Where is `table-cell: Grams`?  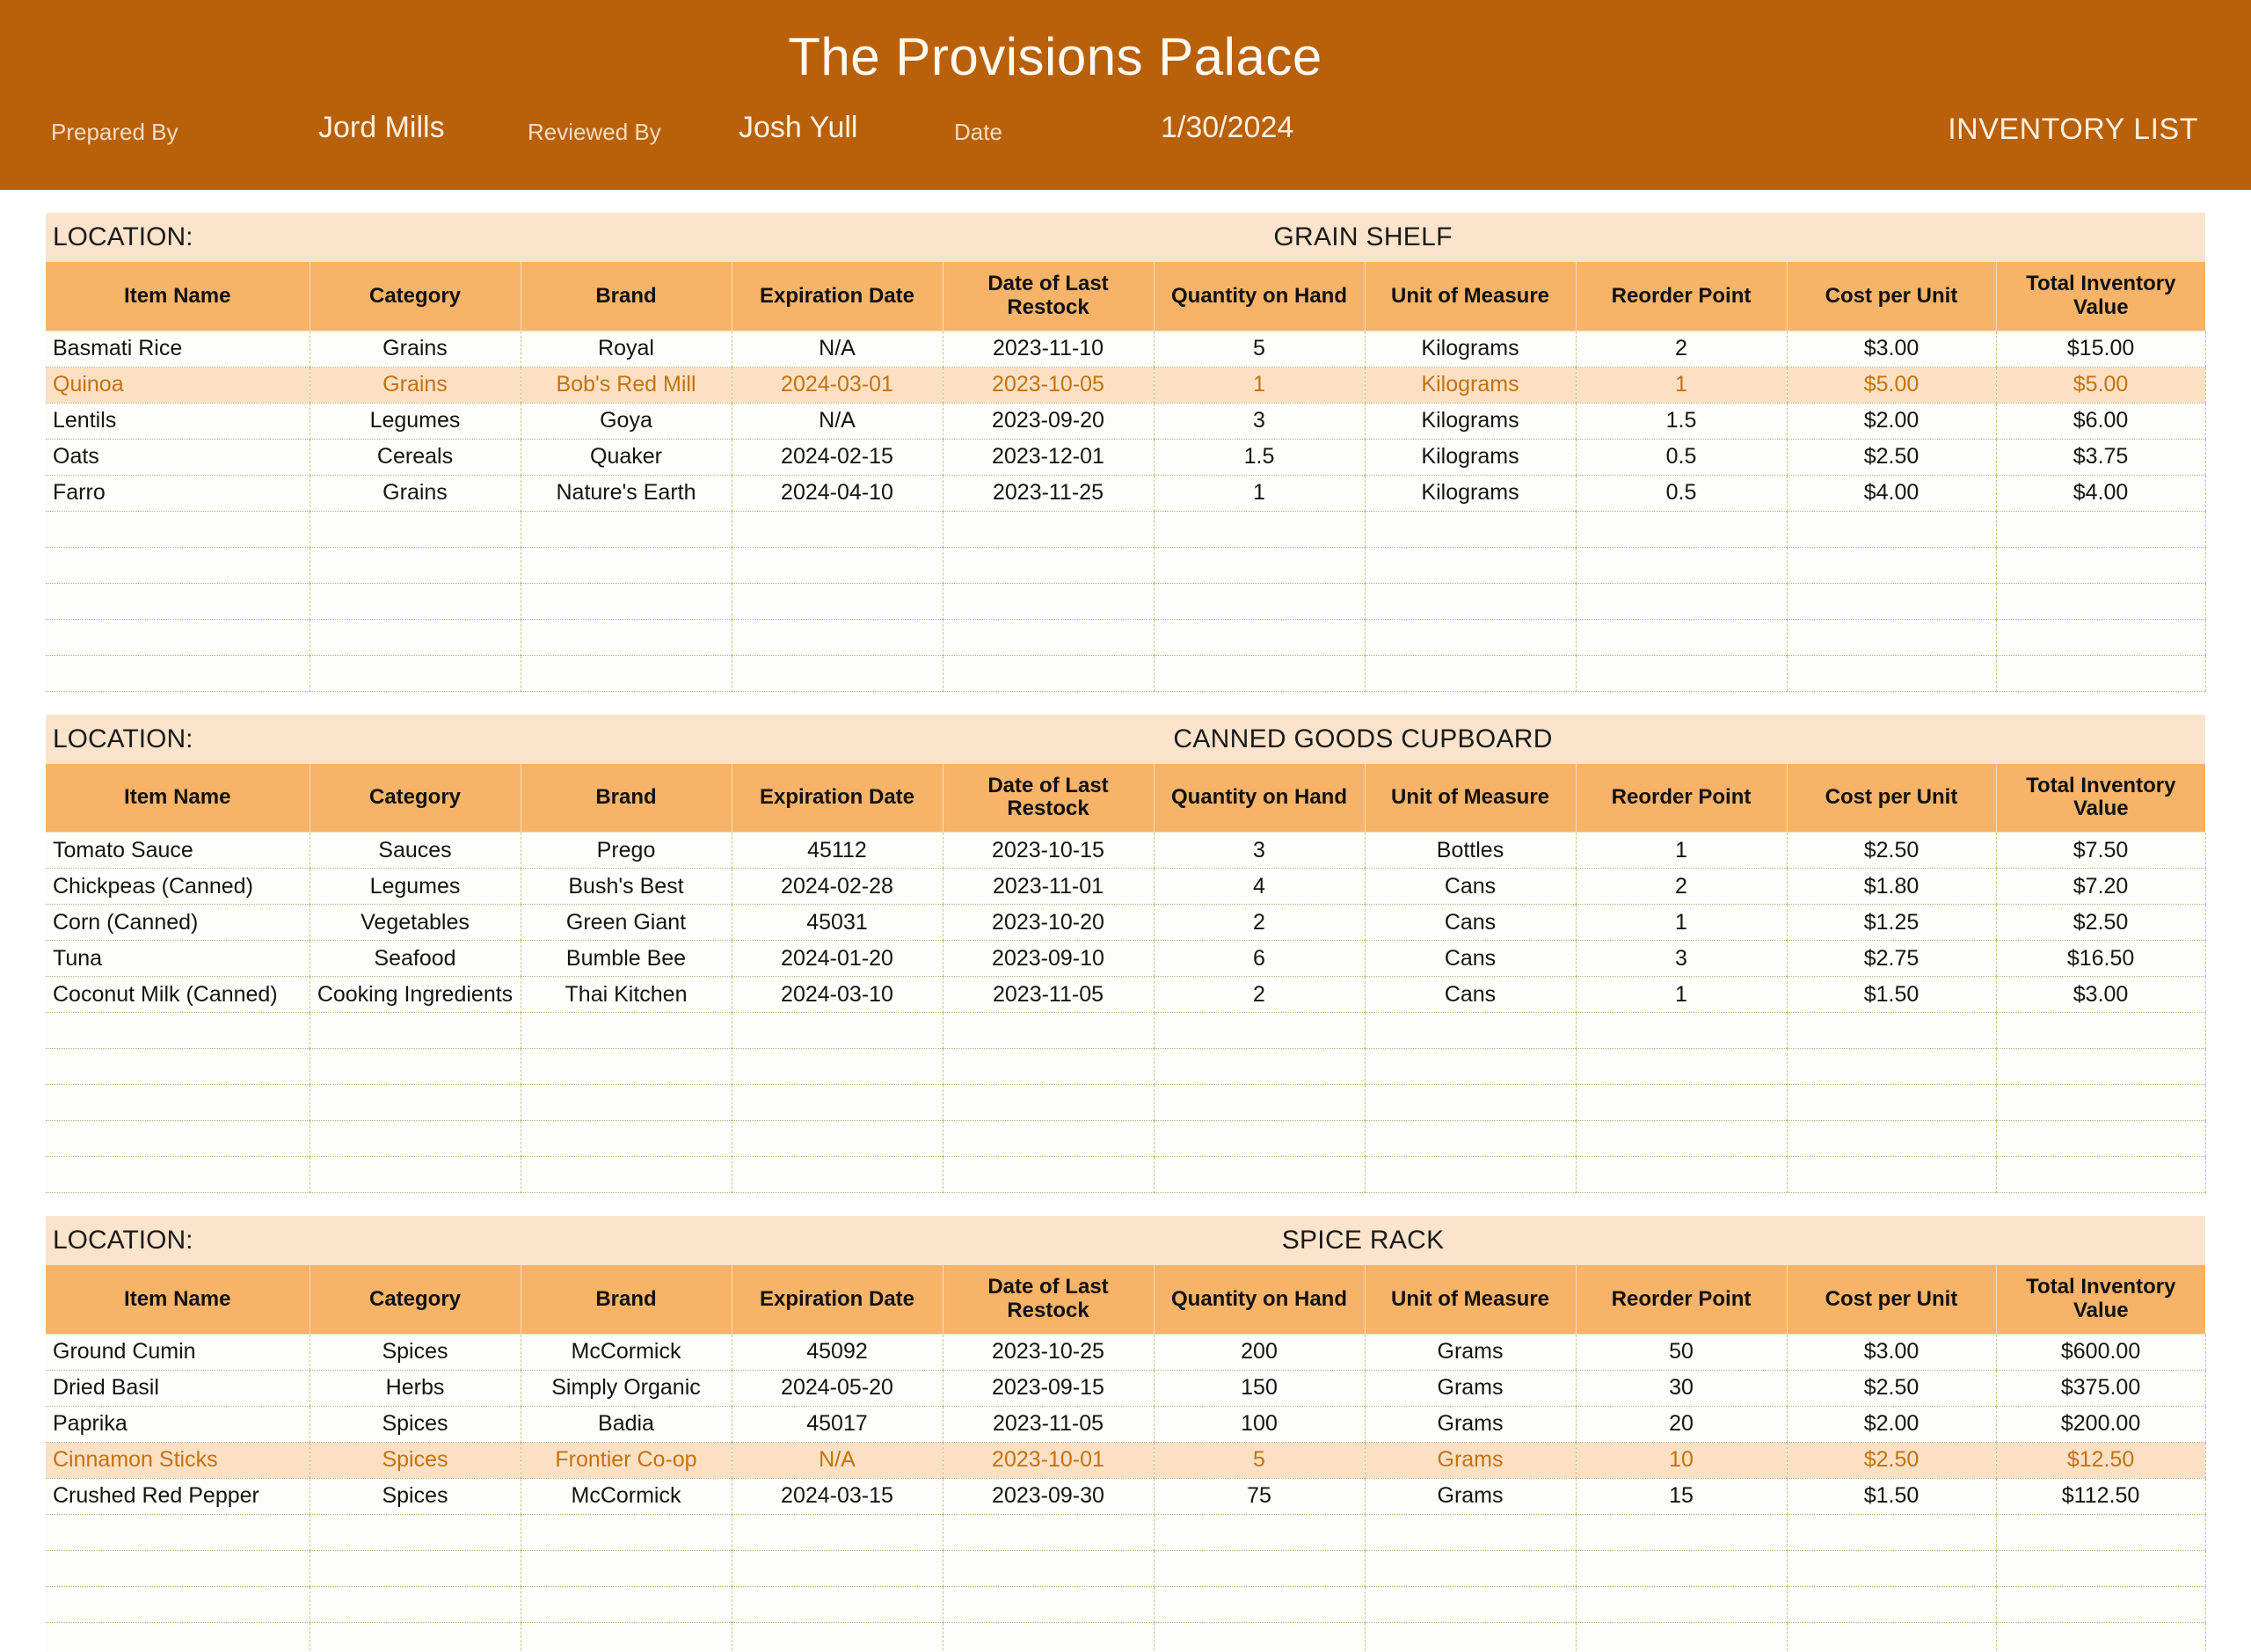 table-cell: Grams is located at coordinates (1471, 1424).